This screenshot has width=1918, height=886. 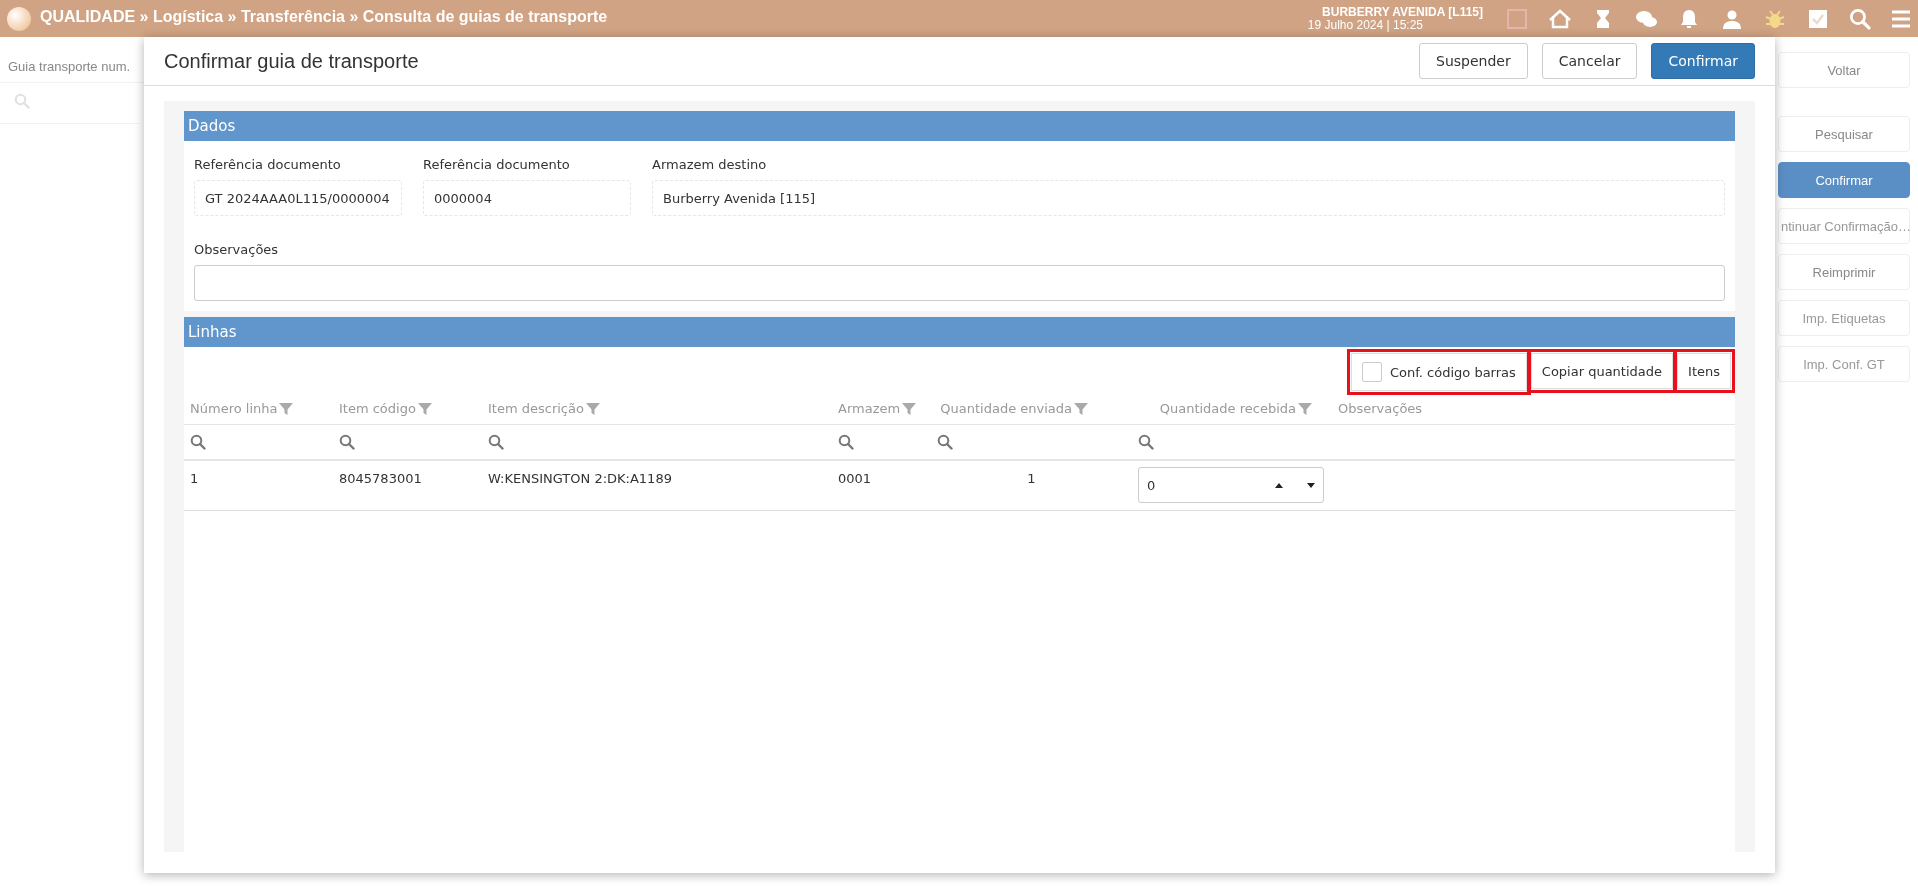 I want to click on column-header: Item descrição, so click(x=536, y=408).